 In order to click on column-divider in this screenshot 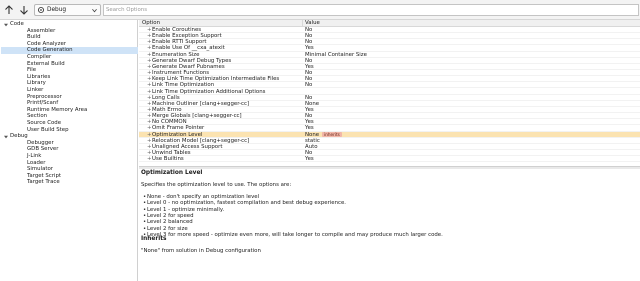, I will do `click(302, 23)`.